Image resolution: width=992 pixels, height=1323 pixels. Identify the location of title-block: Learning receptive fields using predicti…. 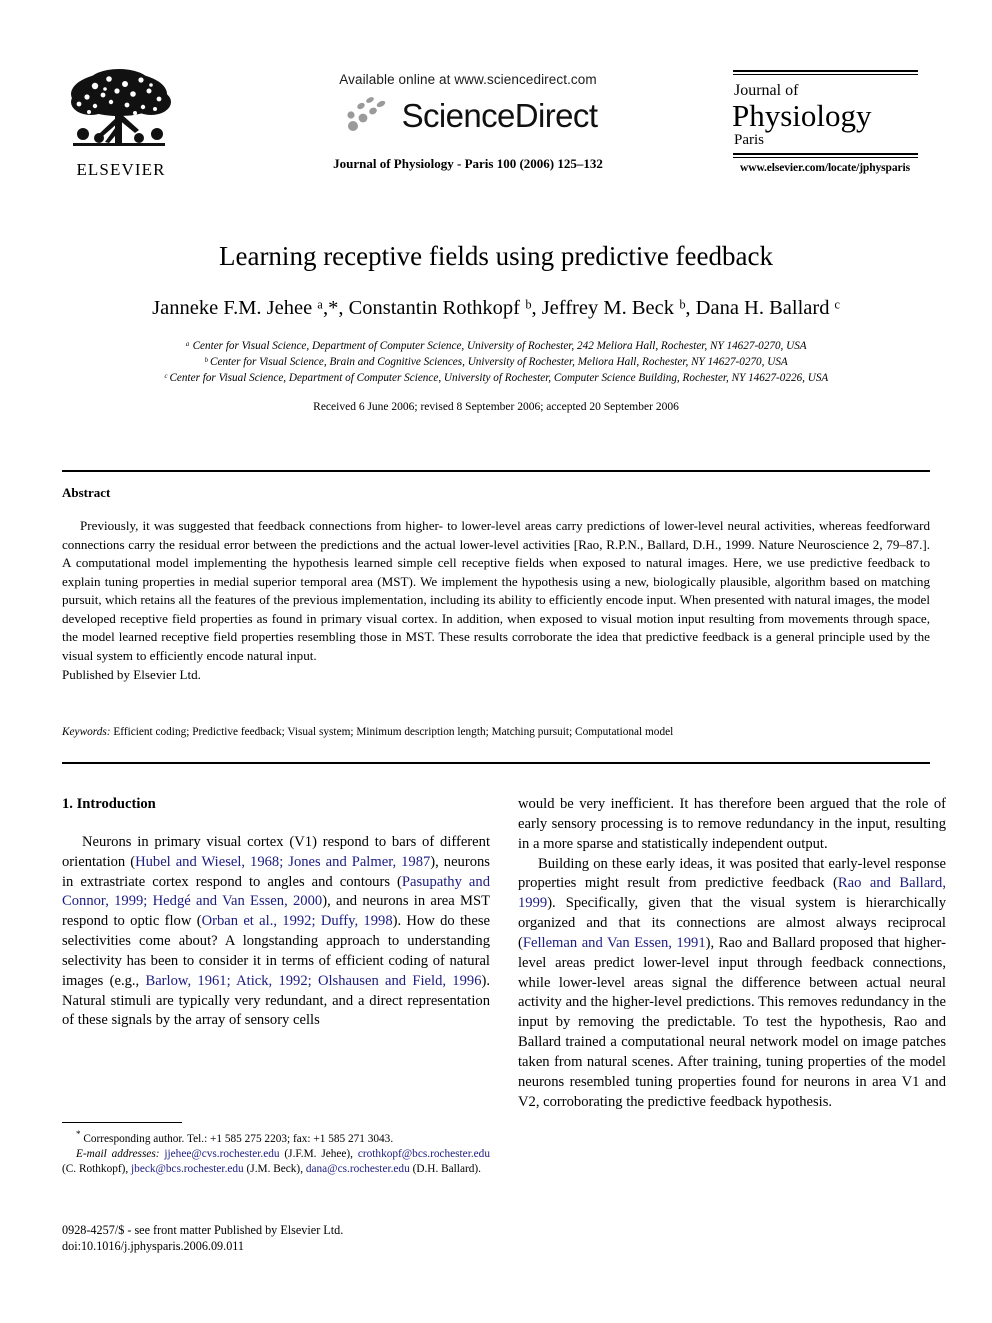
(496, 326).